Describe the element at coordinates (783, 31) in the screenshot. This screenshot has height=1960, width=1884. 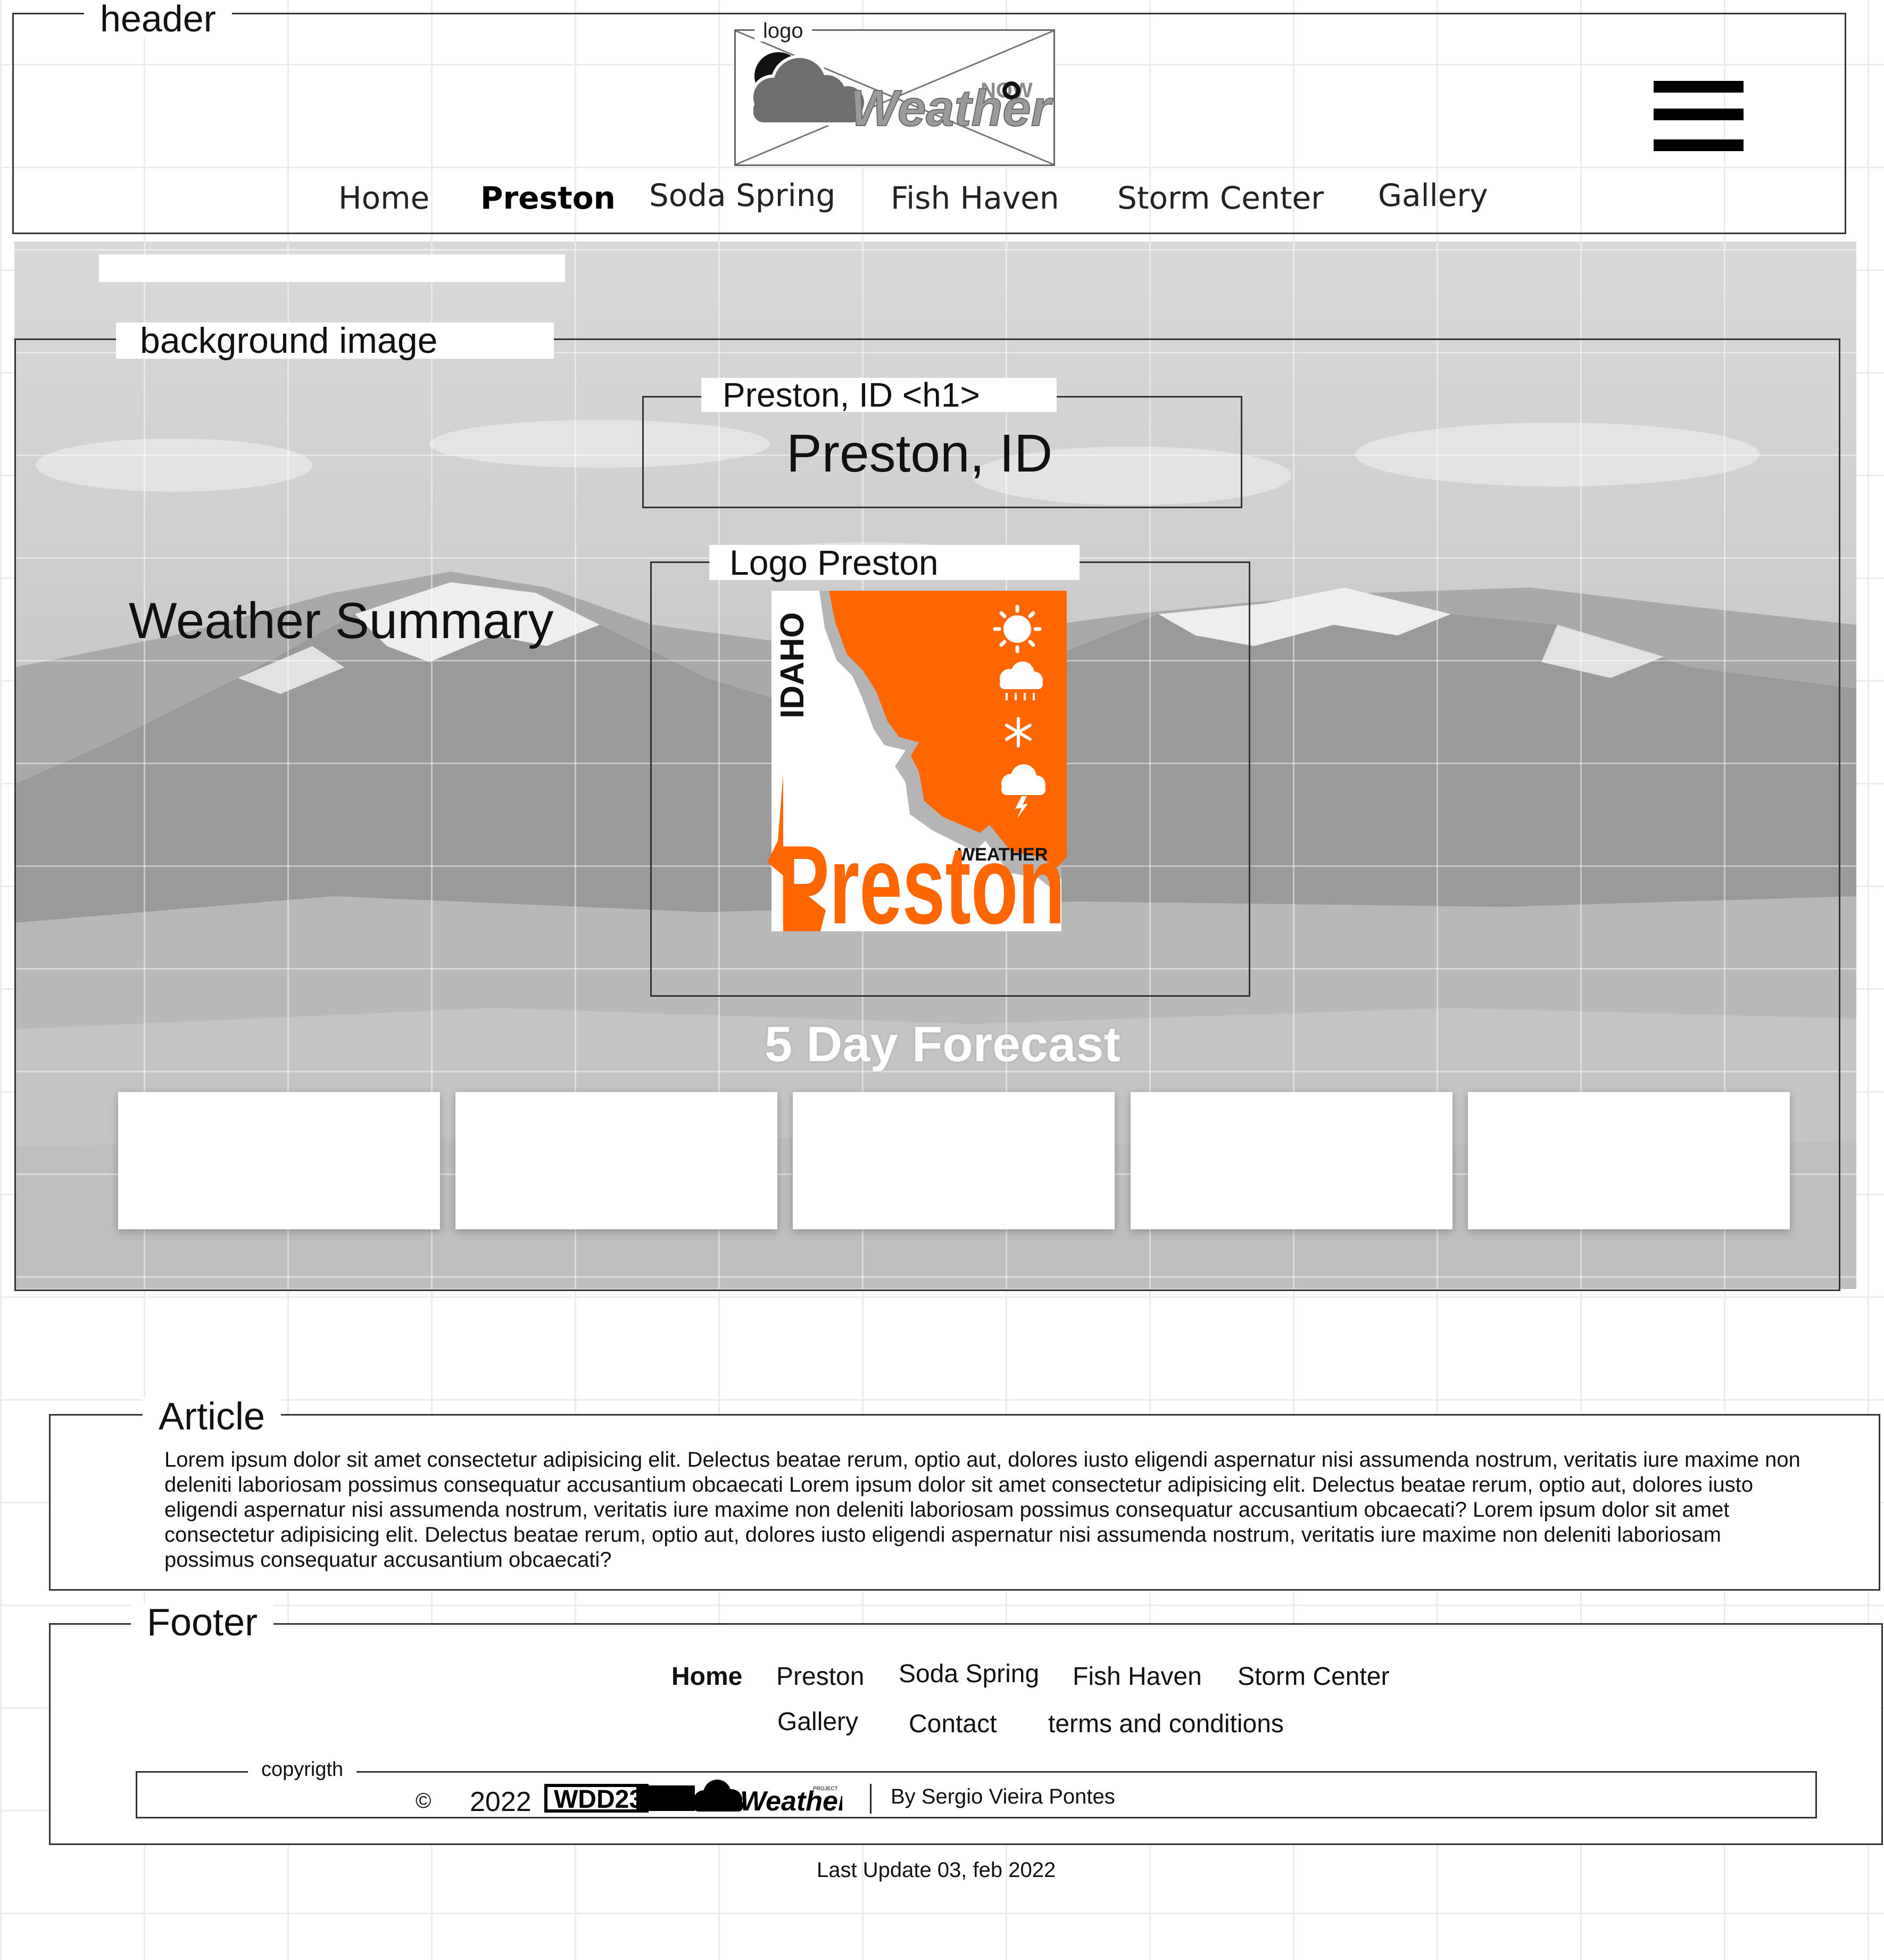
I see `logo-label: logo` at that location.